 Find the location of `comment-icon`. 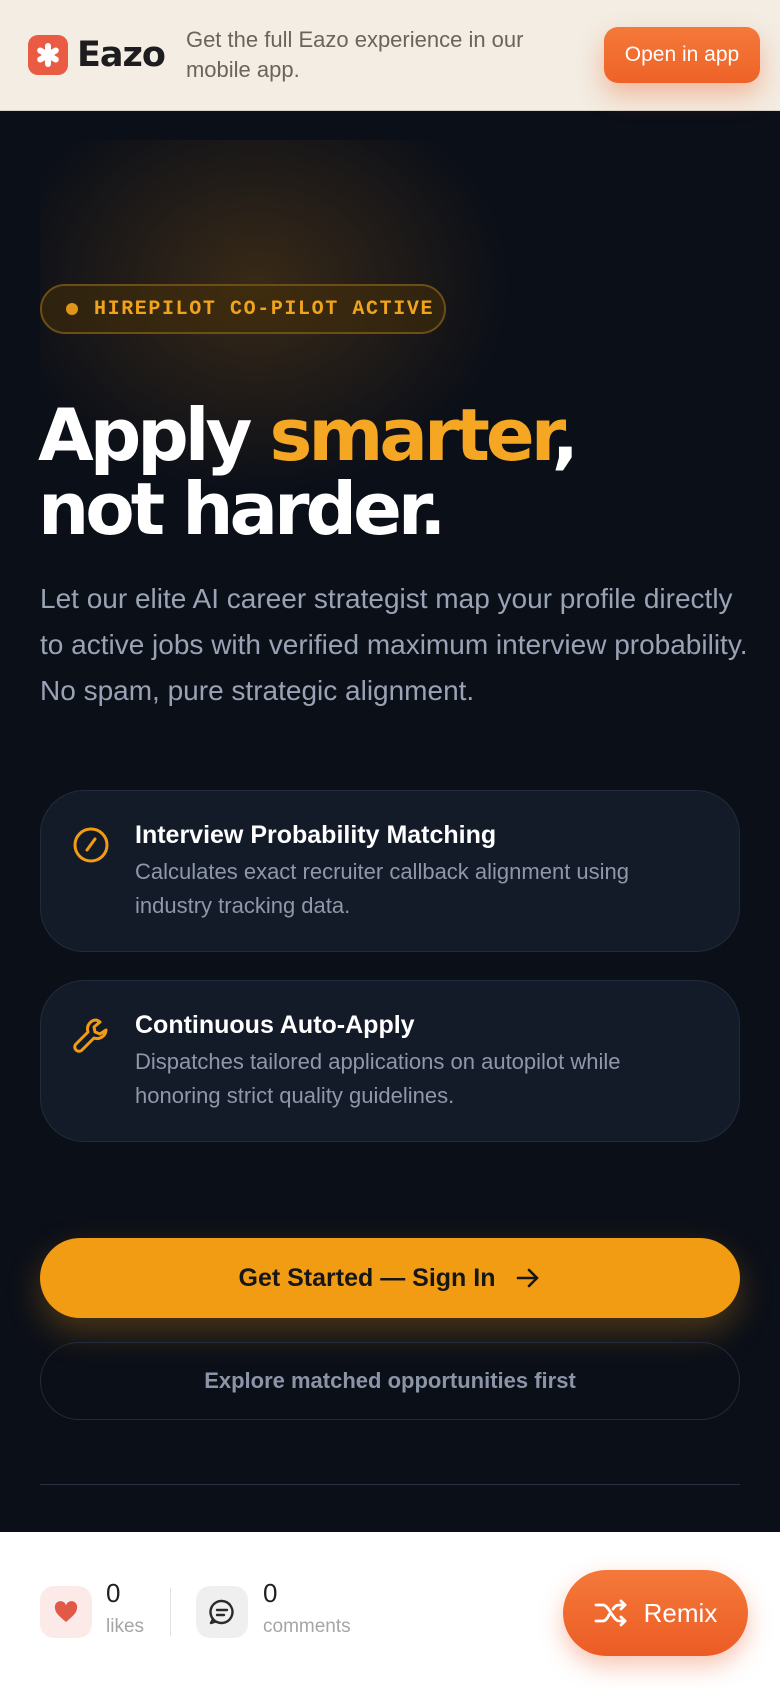

comment-icon is located at coordinates (221, 1612).